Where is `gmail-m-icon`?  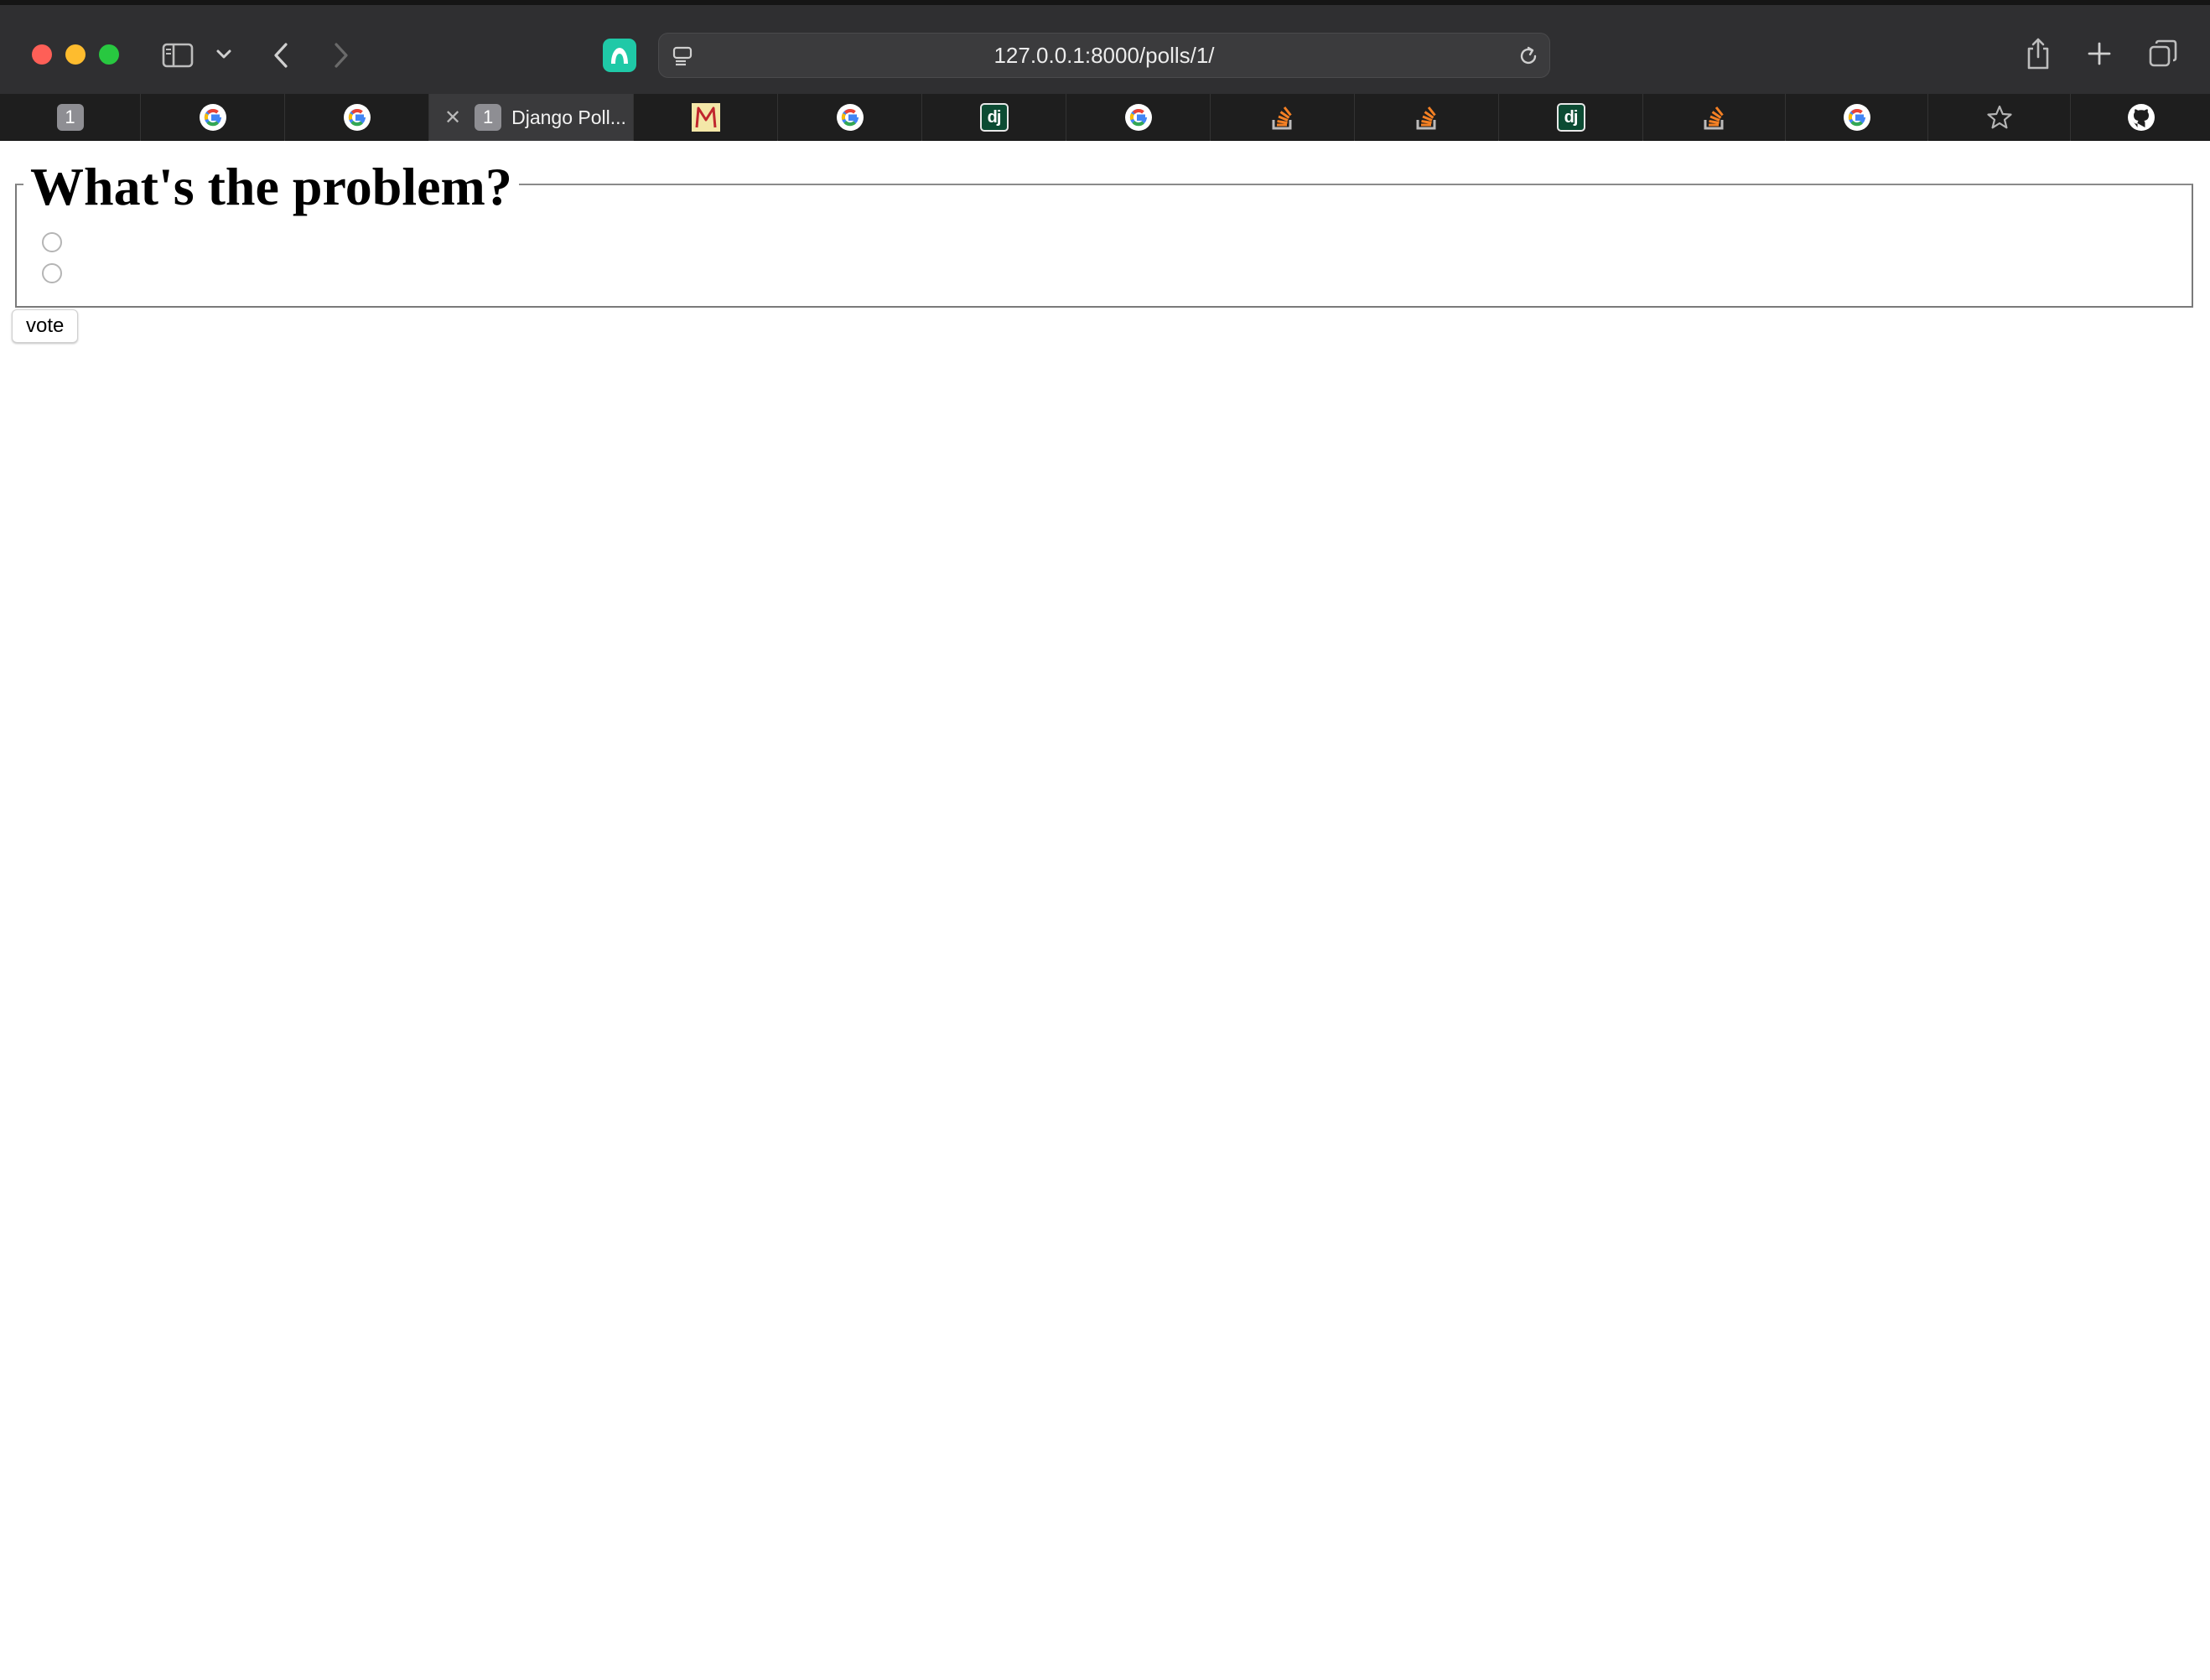
gmail-m-icon is located at coordinates (705, 117).